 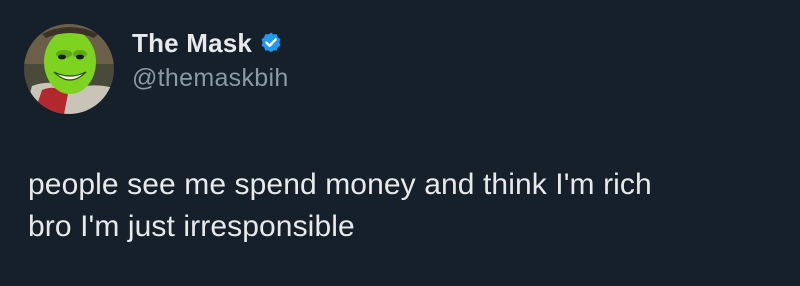 I want to click on mask-character-avatar-icon, so click(x=69, y=69).